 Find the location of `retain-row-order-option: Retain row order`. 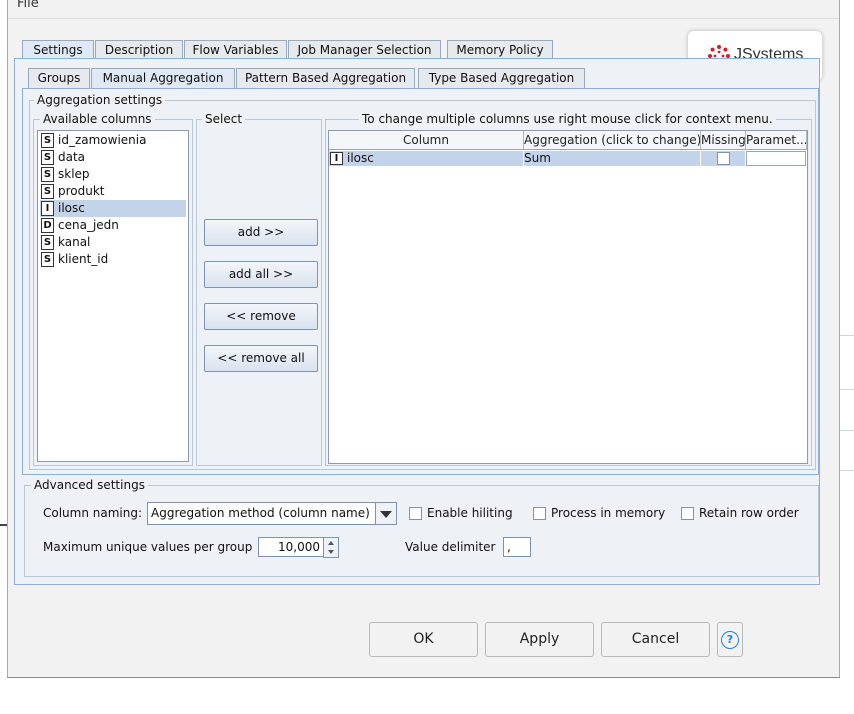

retain-row-order-option: Retain row order is located at coordinates (740, 513).